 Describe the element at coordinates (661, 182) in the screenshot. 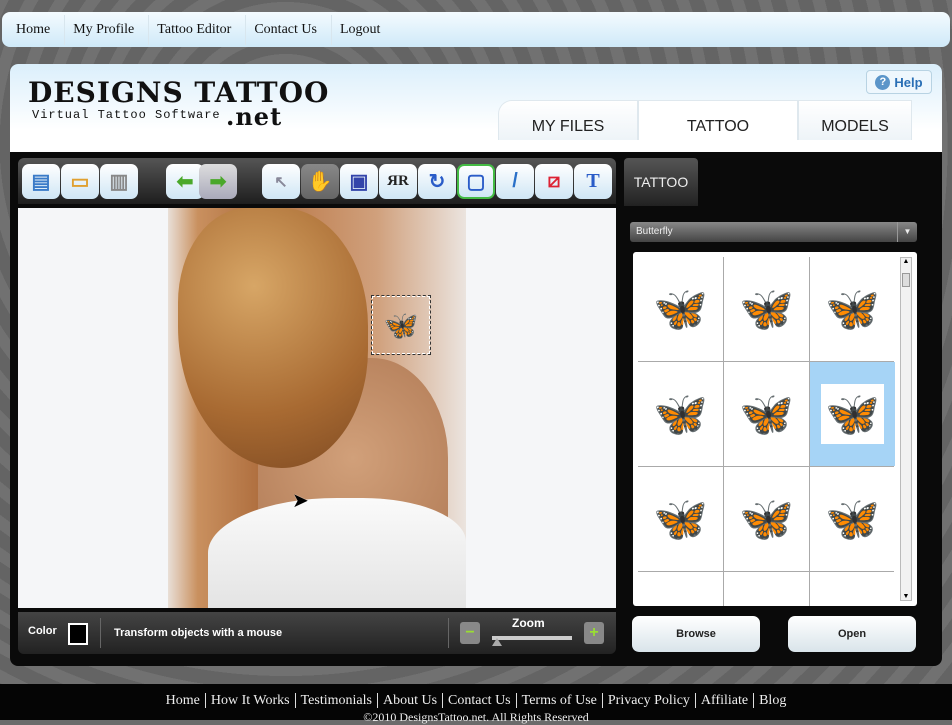

I see `panel-tab-tattoo: TATTOO` at that location.